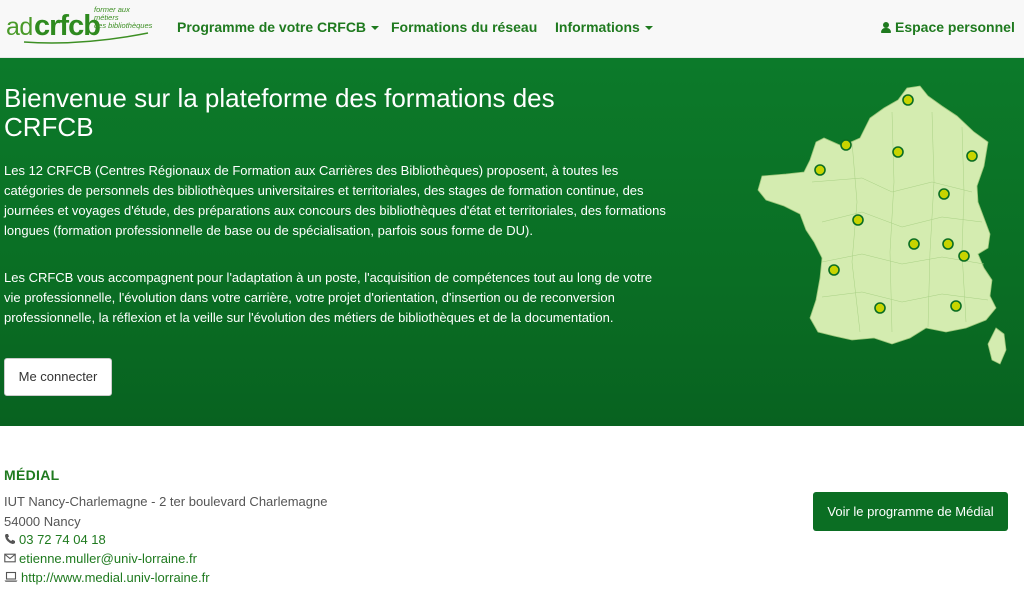  I want to click on nav-formations-label: Formations du réseau, so click(464, 27).